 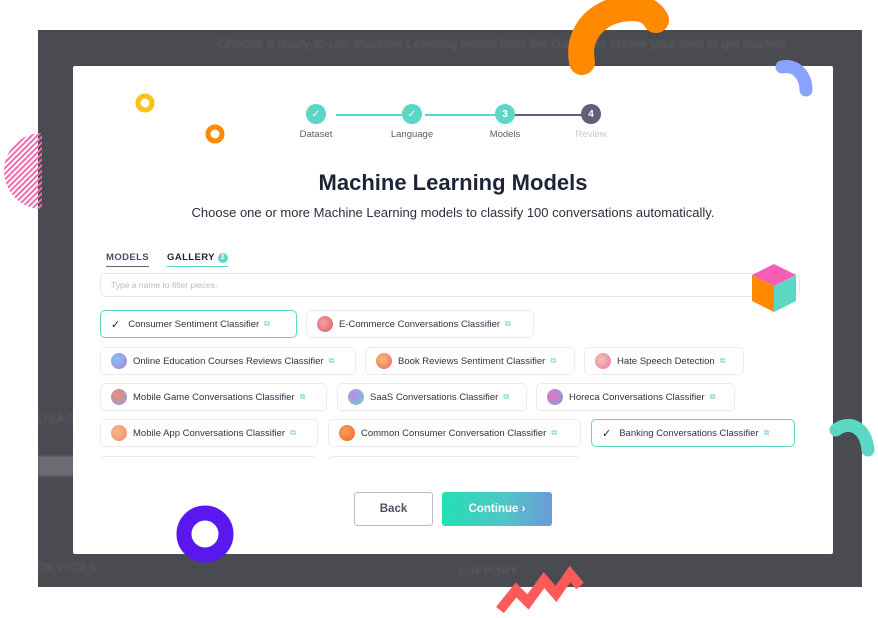 I want to click on filter-input, so click(x=450, y=285).